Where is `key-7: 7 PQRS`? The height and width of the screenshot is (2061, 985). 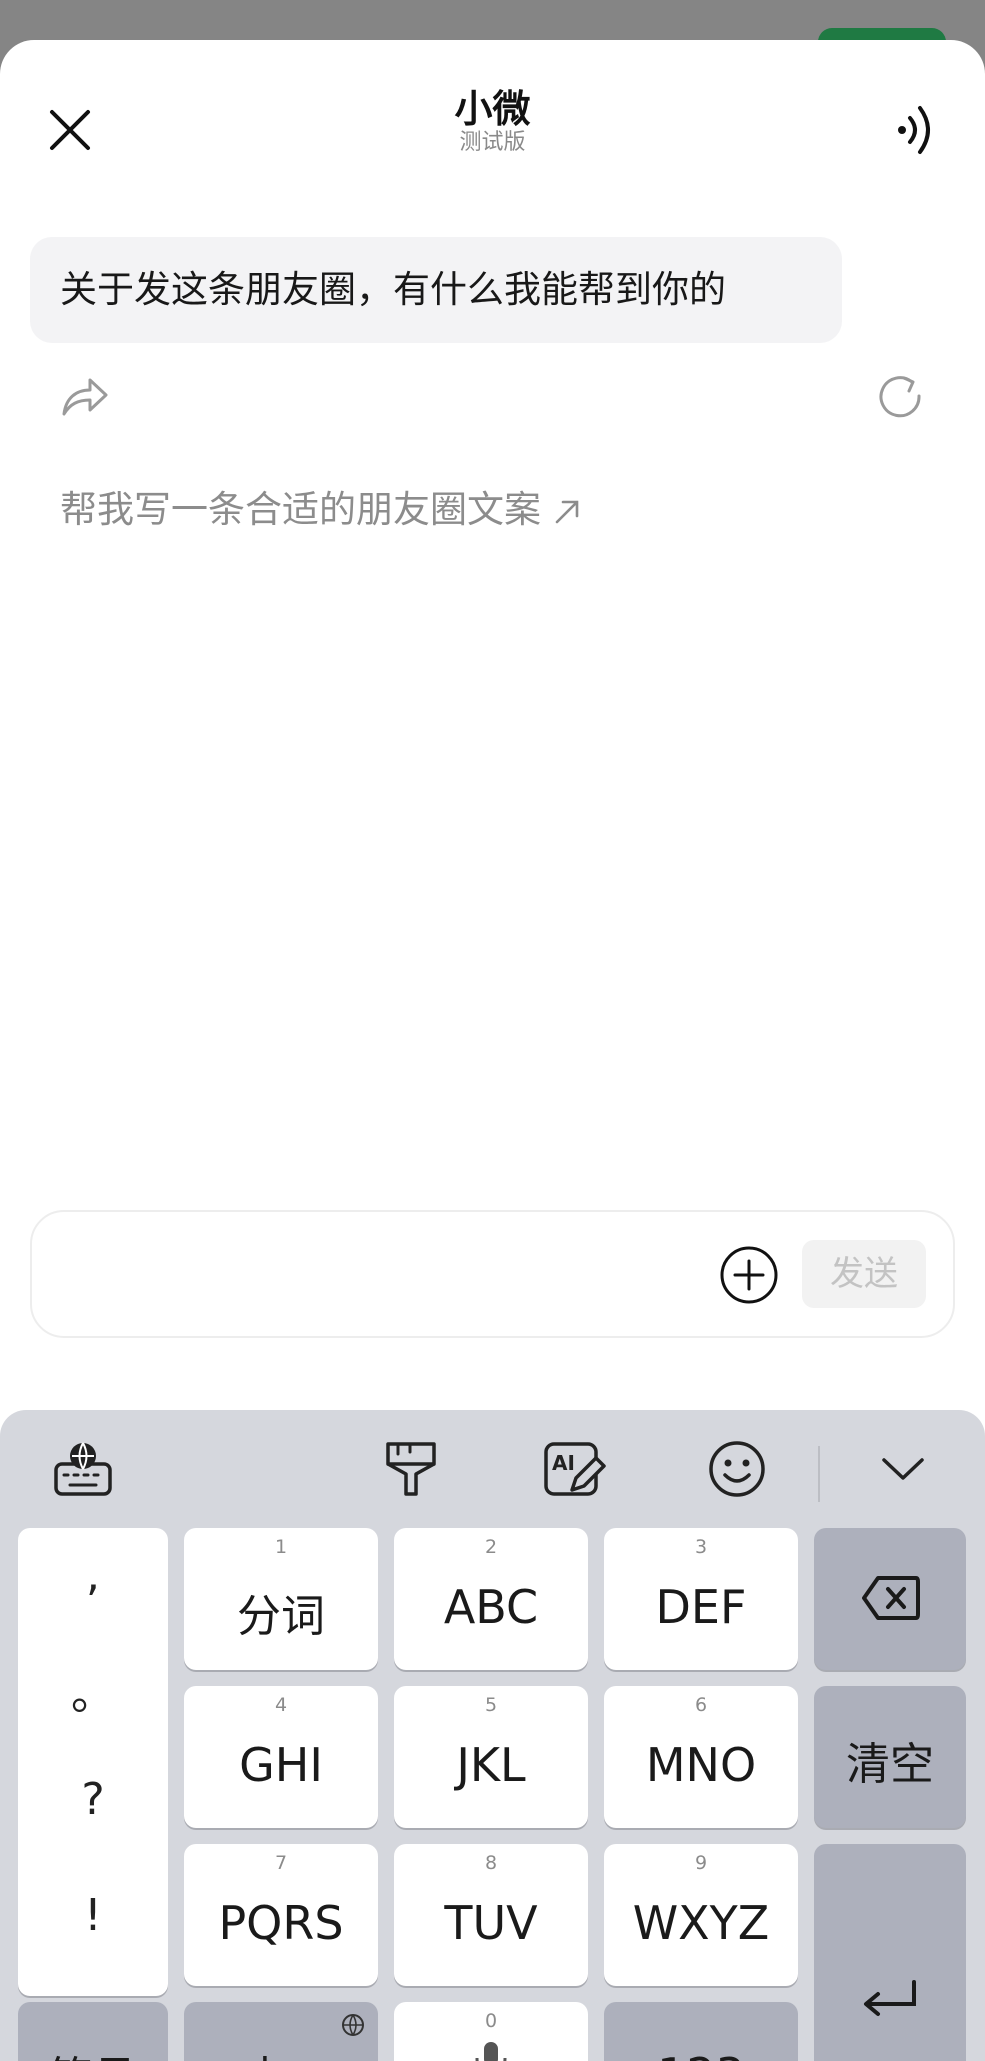
key-7: 7 PQRS is located at coordinates (281, 1915).